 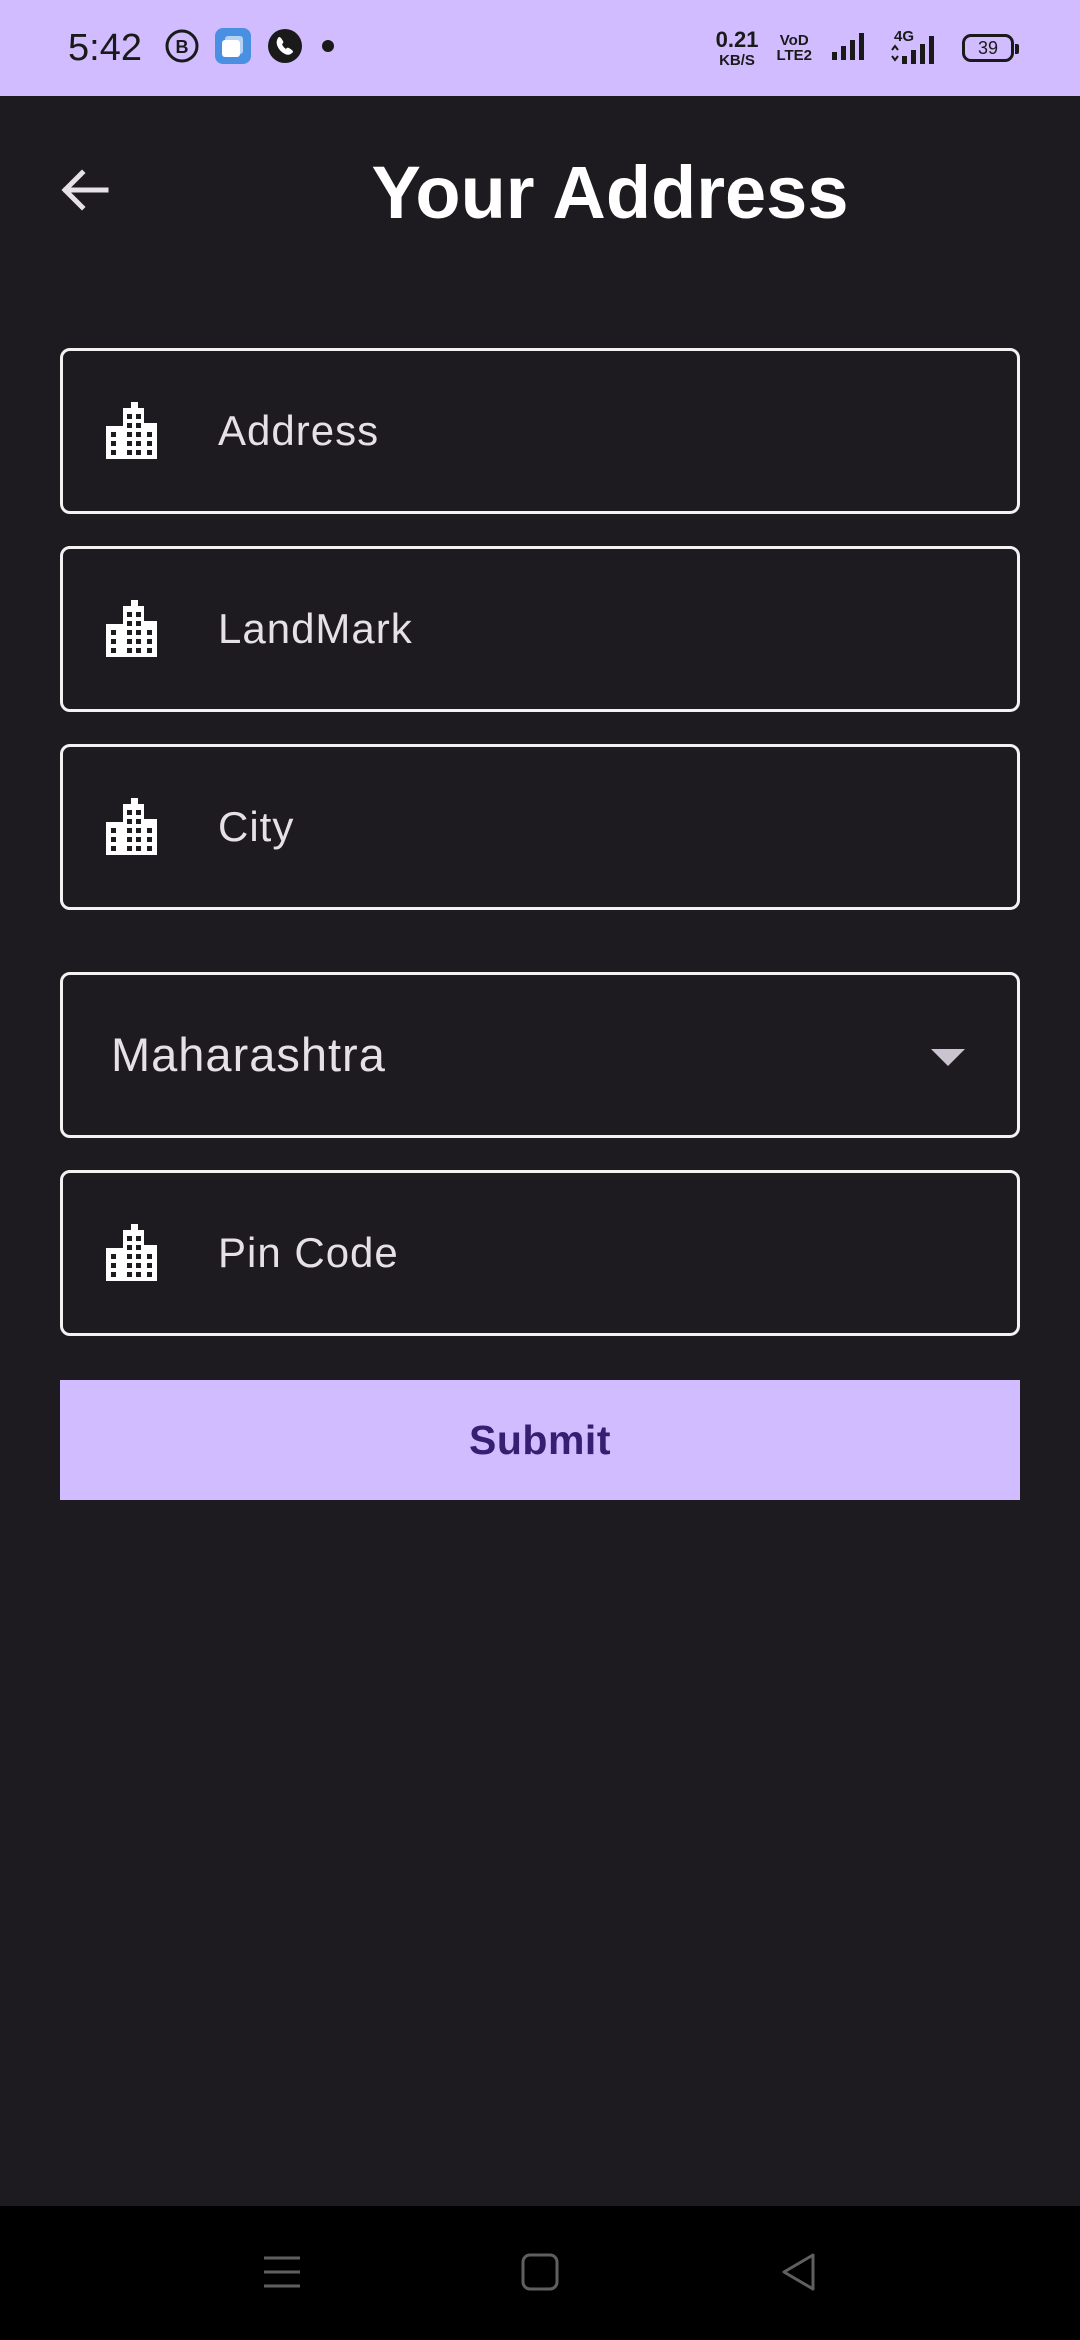 I want to click on state-selected-value: Maharashtra, so click(x=248, y=1054).